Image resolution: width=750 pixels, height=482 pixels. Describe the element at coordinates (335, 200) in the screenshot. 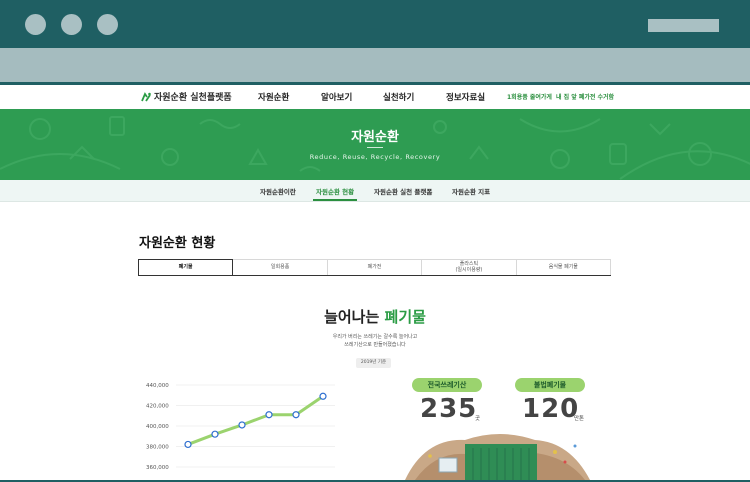

I see `subnav-active-indicator` at that location.